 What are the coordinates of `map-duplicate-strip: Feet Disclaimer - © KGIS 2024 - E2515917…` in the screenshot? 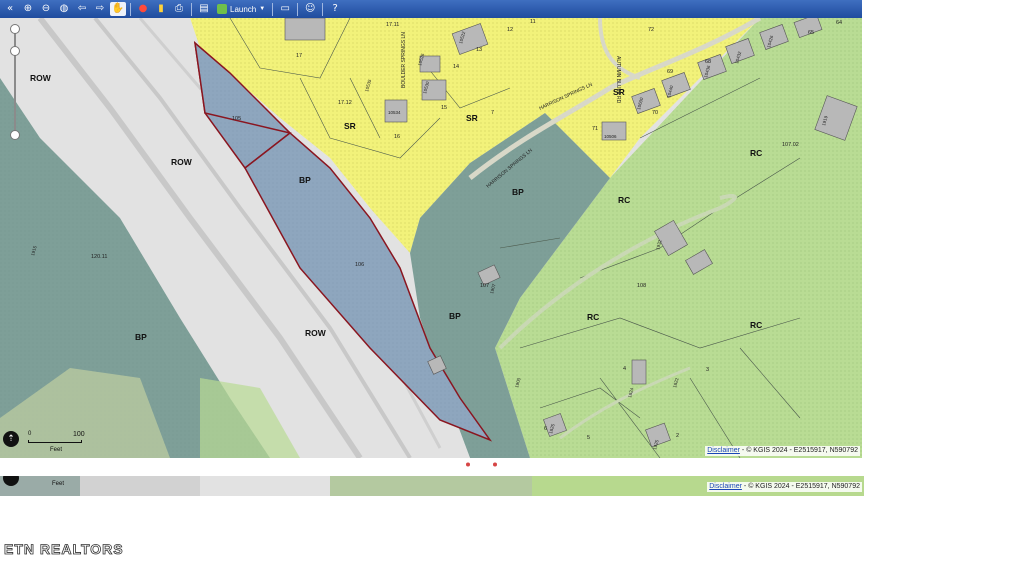 It's located at (432, 486).